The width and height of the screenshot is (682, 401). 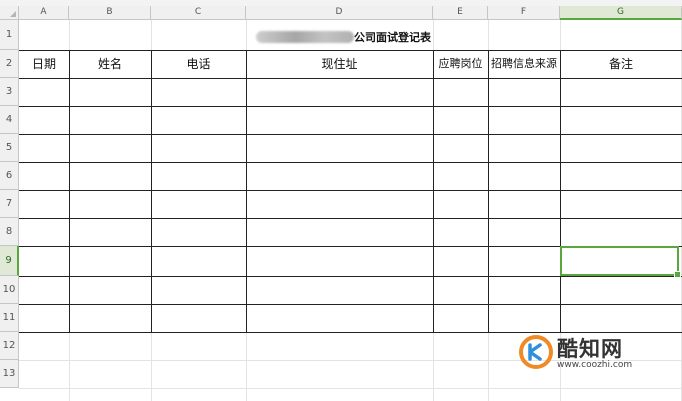 I want to click on select-all-icon, so click(x=13, y=14).